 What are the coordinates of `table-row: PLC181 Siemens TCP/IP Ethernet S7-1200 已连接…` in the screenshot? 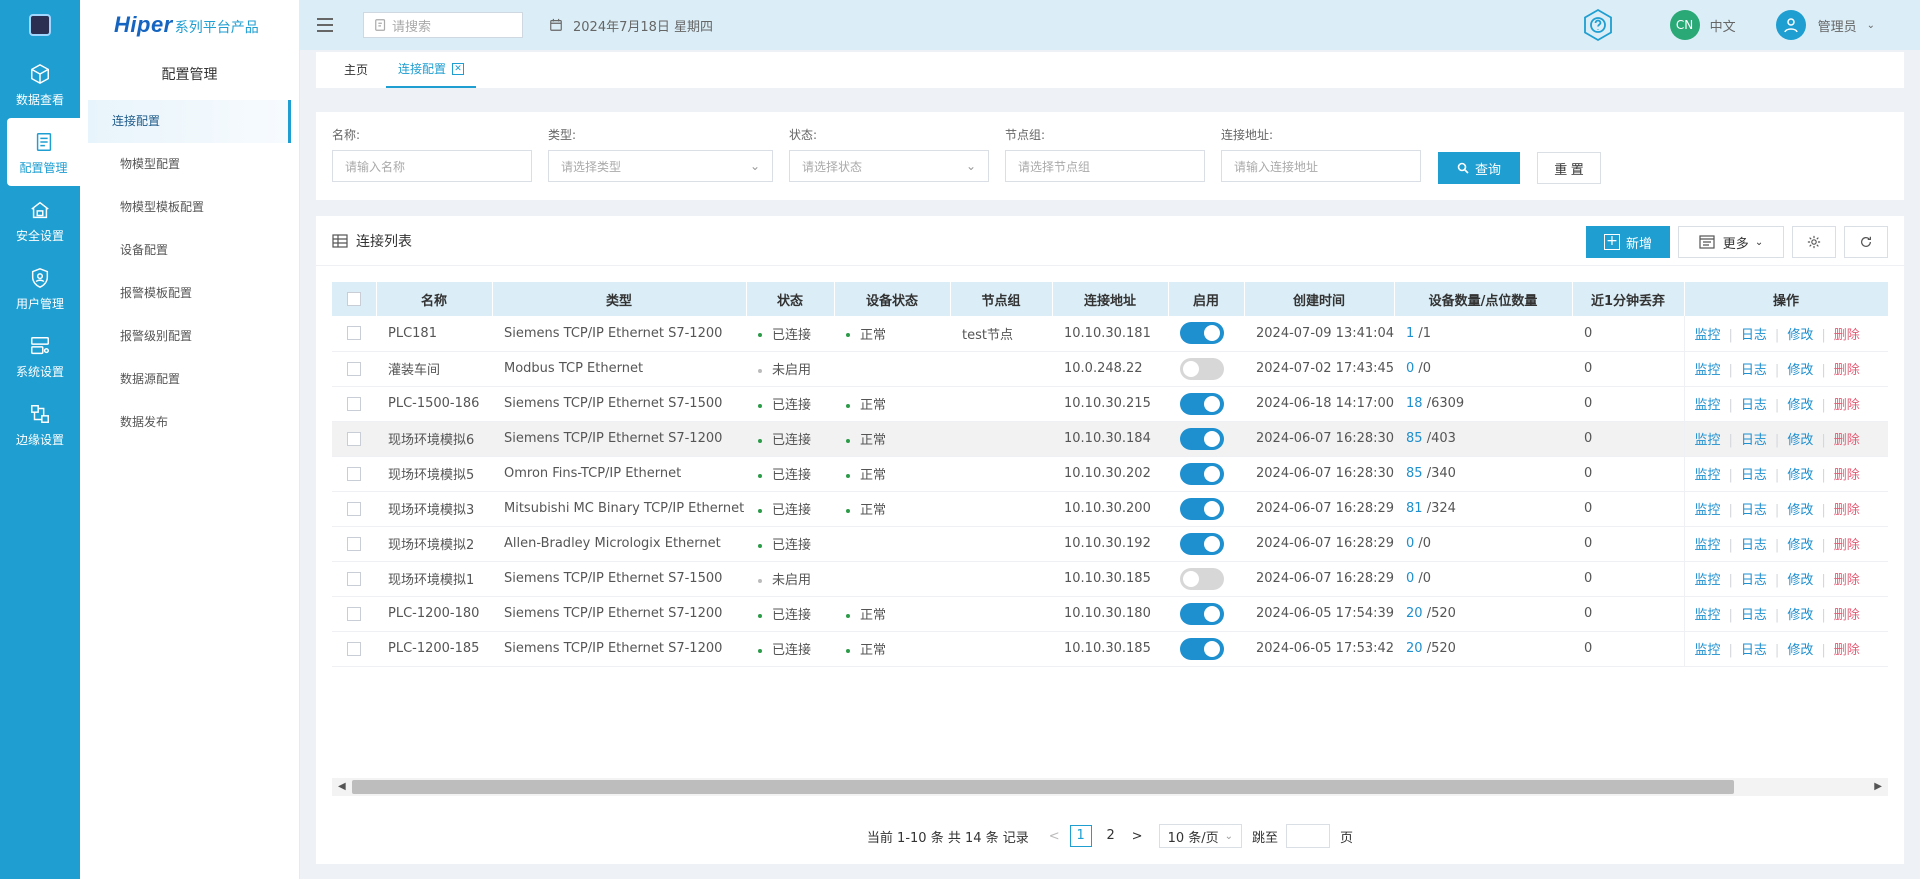 It's located at (1110, 334).